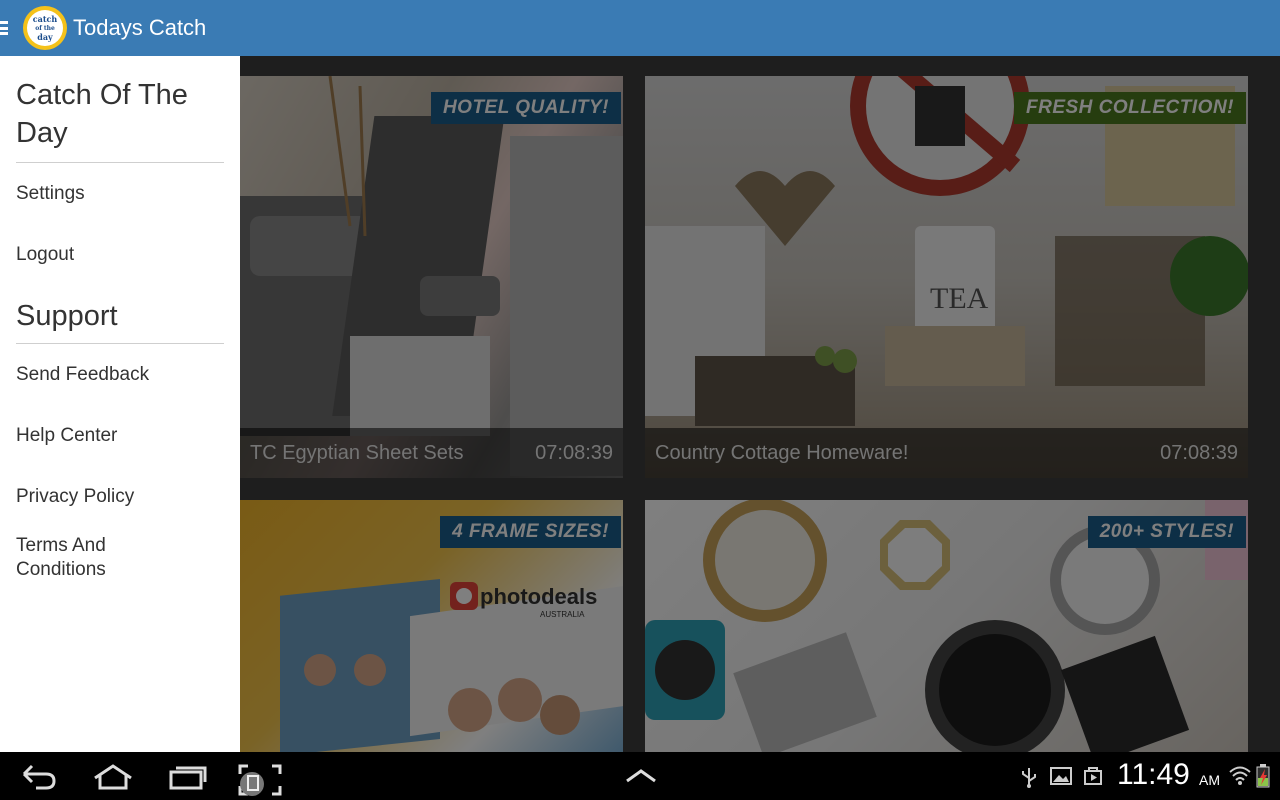  What do you see at coordinates (120, 193) in the screenshot?
I see `drawer-item-settings: Settings` at bounding box center [120, 193].